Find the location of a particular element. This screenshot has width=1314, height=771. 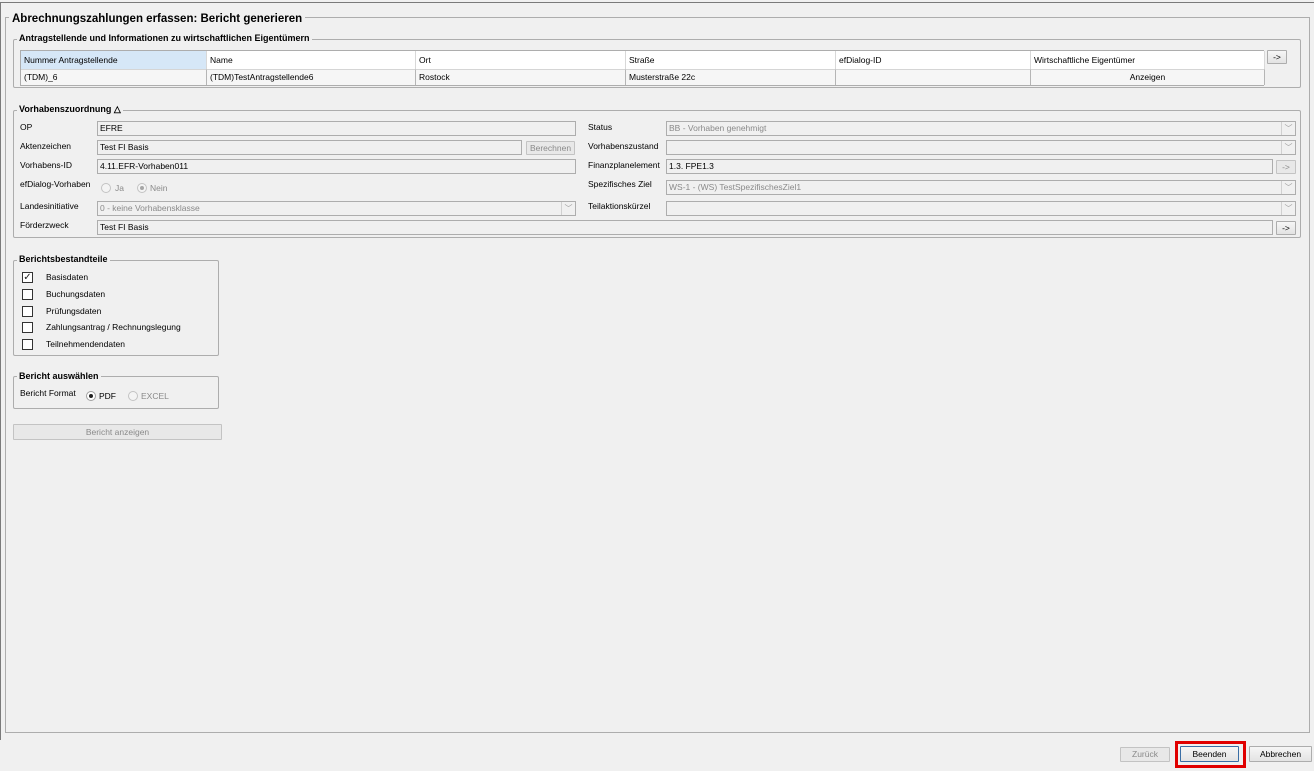

cancel-button: Abbrechen is located at coordinates (1280, 754).